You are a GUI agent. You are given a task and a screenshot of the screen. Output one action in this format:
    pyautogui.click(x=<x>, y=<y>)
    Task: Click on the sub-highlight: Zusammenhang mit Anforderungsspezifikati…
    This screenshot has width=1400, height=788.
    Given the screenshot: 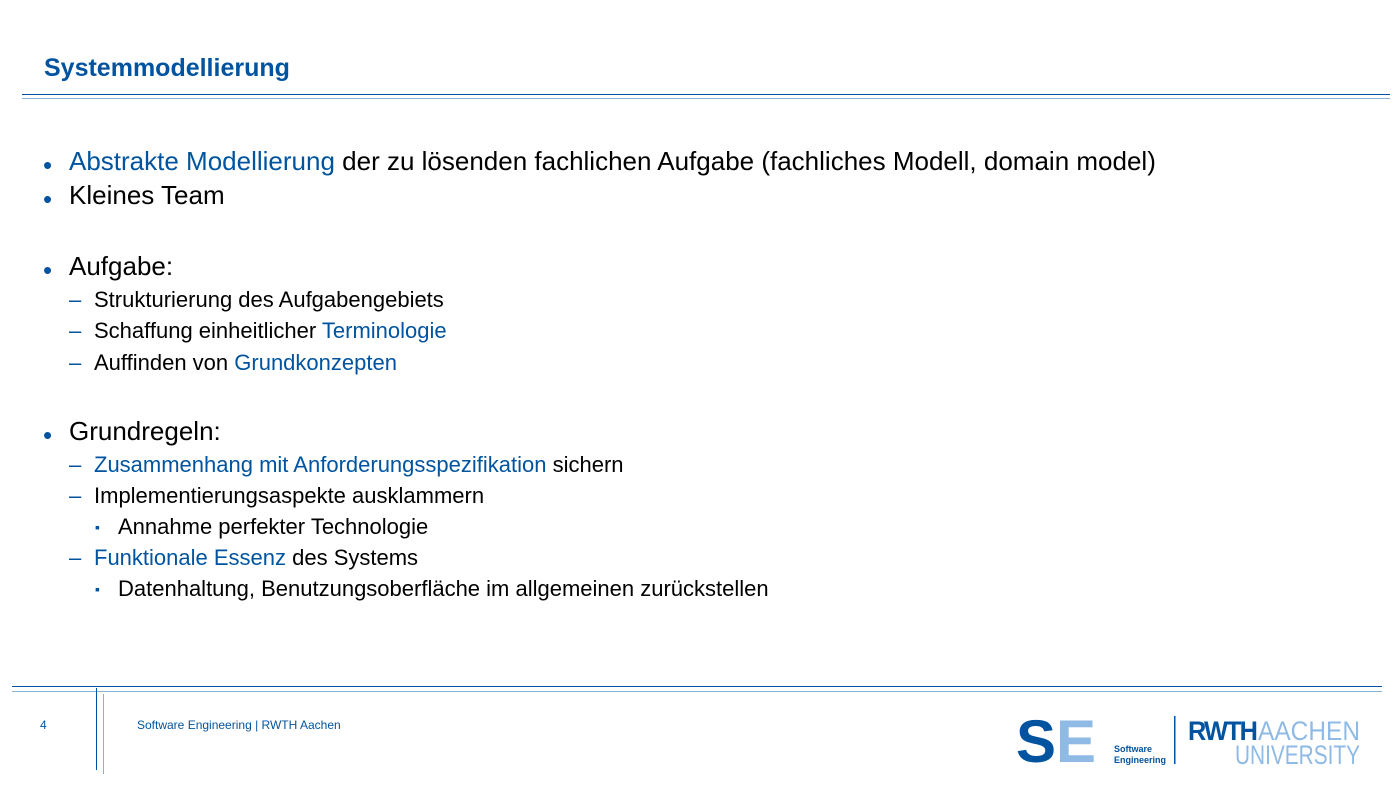 What is the action you would take?
    pyautogui.click(x=320, y=464)
    